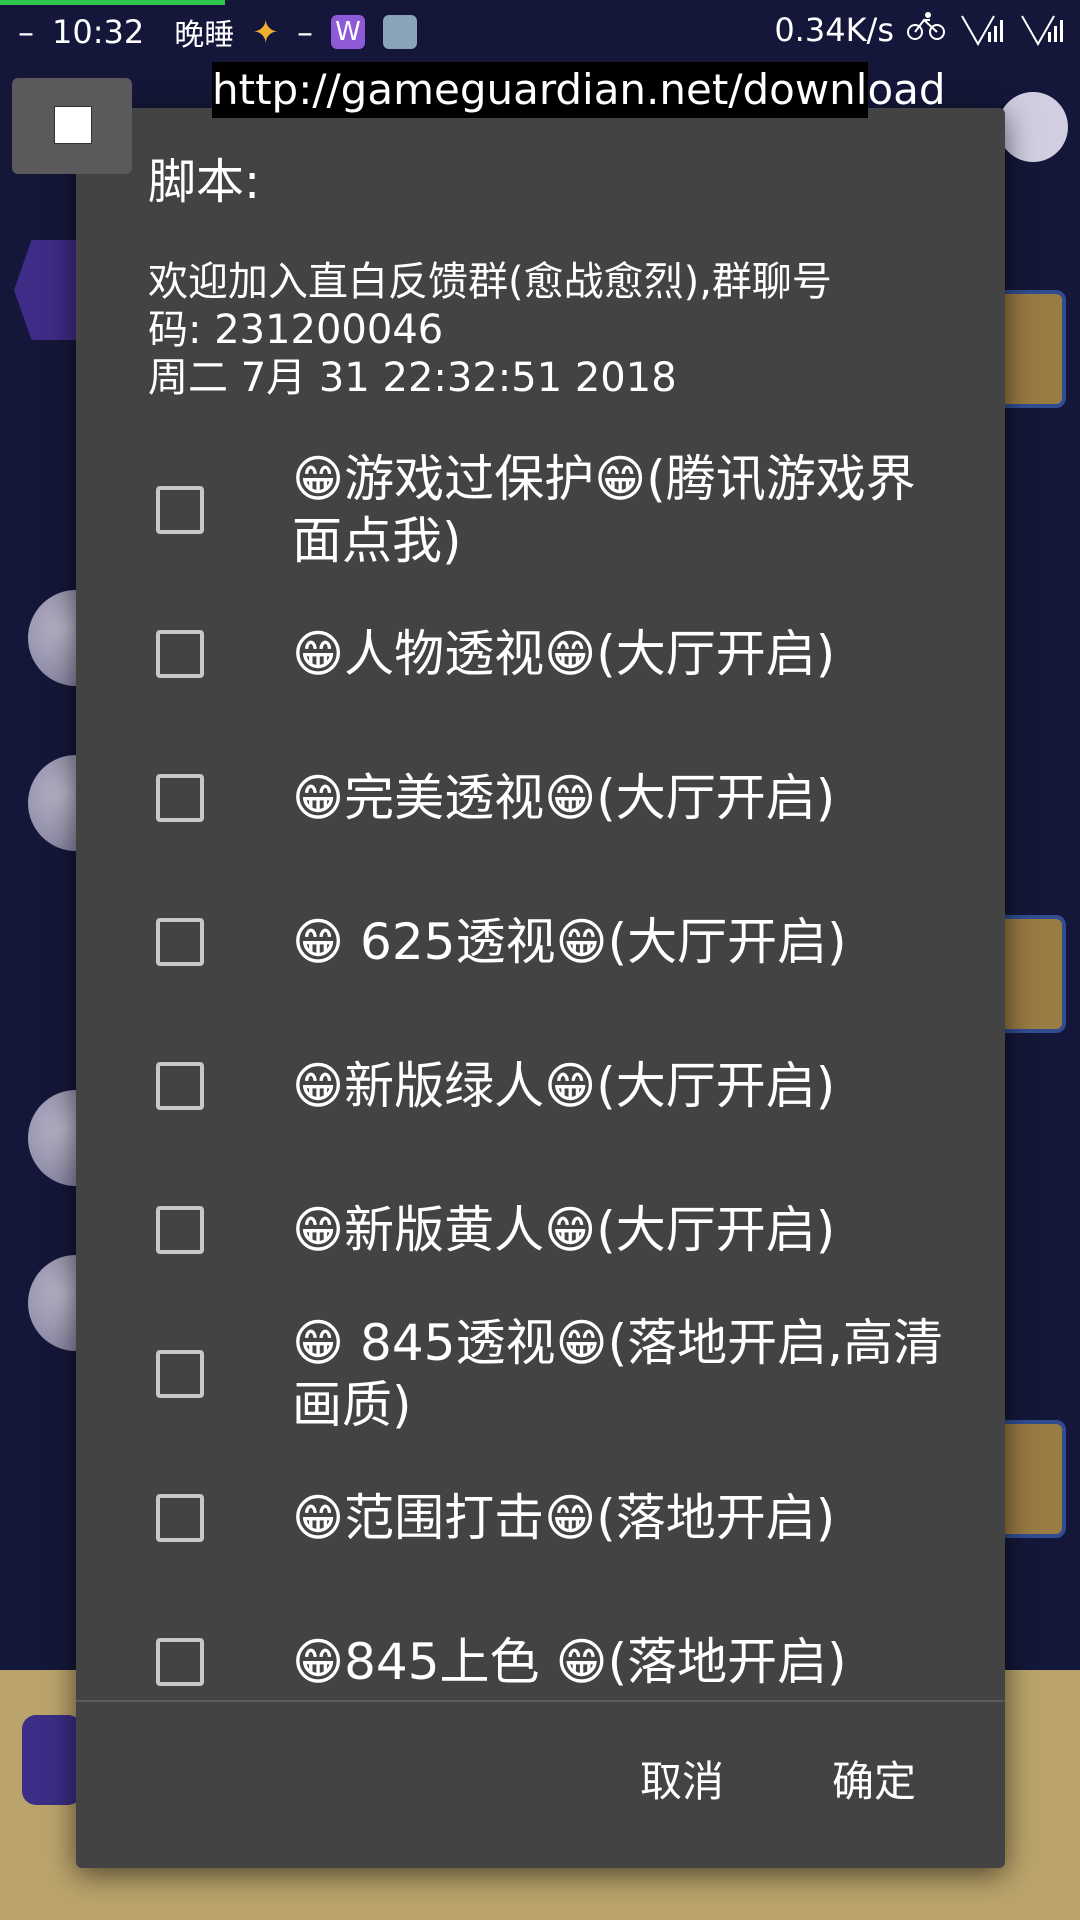 This screenshot has height=1920, width=1080. I want to click on chat-input, so click(52, 1760).